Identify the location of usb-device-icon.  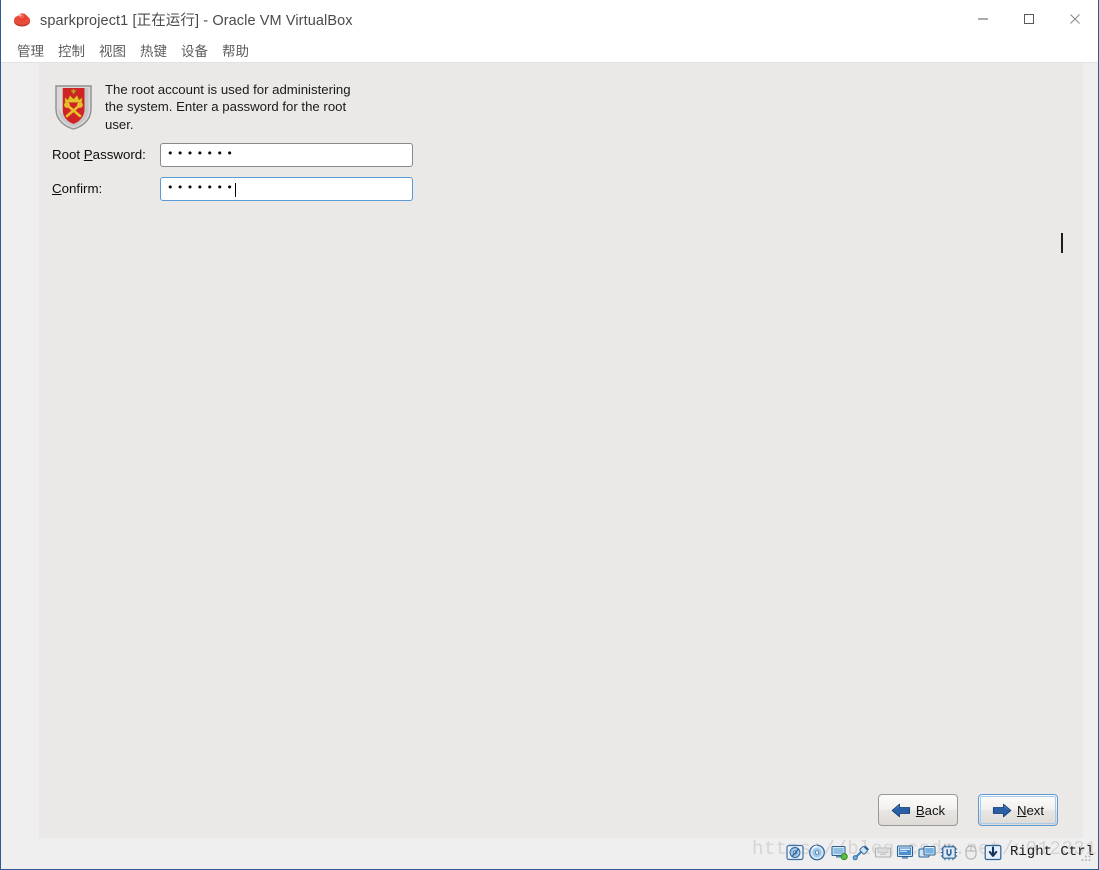
(861, 852).